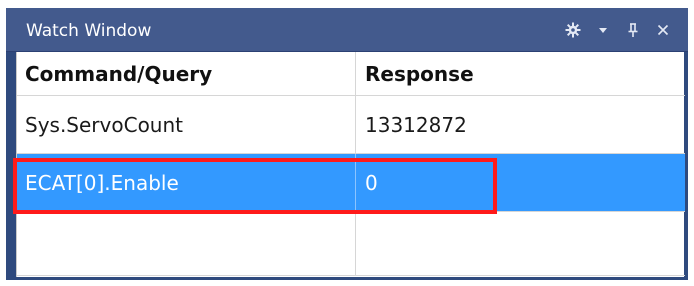 The height and width of the screenshot is (286, 694). I want to click on response-cell, so click(520, 243).